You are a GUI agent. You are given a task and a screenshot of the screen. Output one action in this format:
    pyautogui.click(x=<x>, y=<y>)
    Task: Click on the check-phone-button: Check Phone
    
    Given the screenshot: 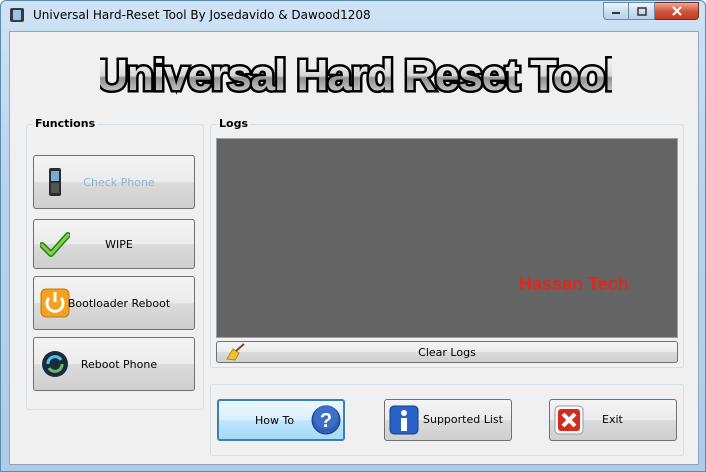 What is the action you would take?
    pyautogui.click(x=114, y=182)
    